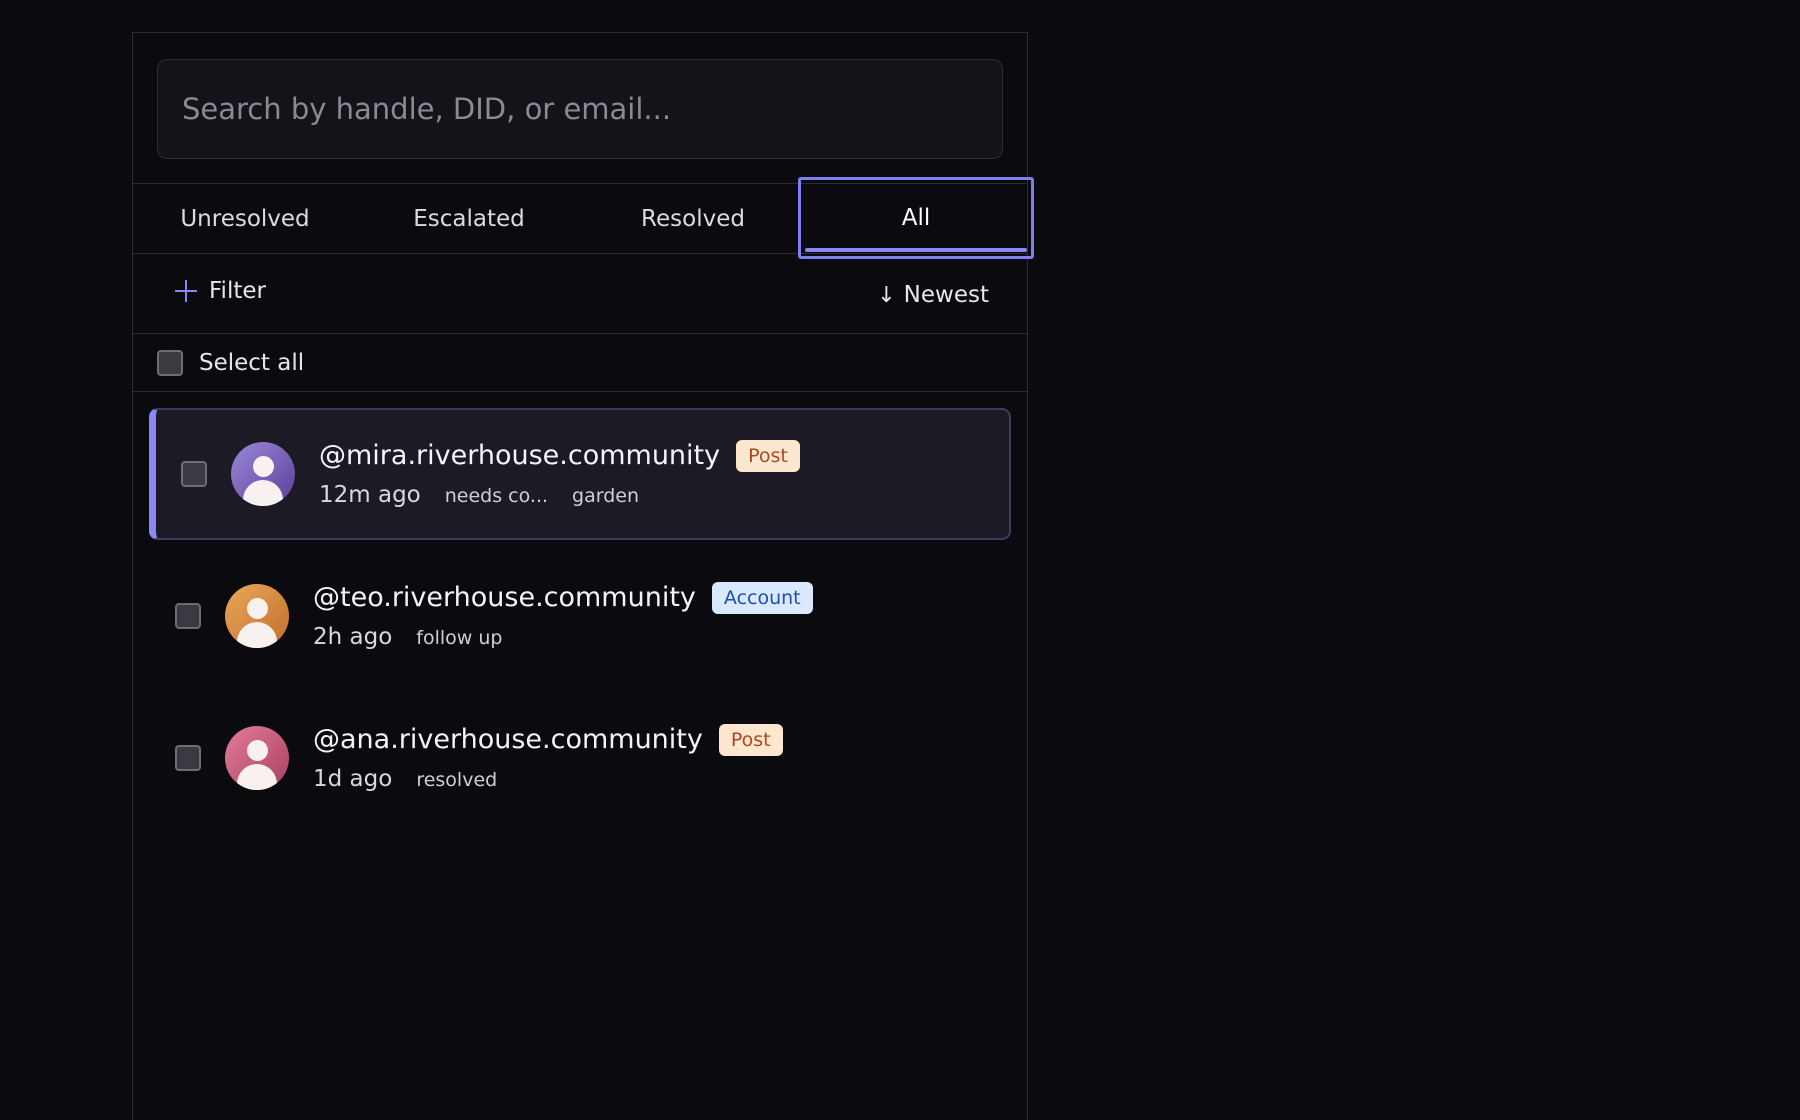  What do you see at coordinates (580, 294) in the screenshot?
I see `list-toolbar: Filter ↓ Newest` at bounding box center [580, 294].